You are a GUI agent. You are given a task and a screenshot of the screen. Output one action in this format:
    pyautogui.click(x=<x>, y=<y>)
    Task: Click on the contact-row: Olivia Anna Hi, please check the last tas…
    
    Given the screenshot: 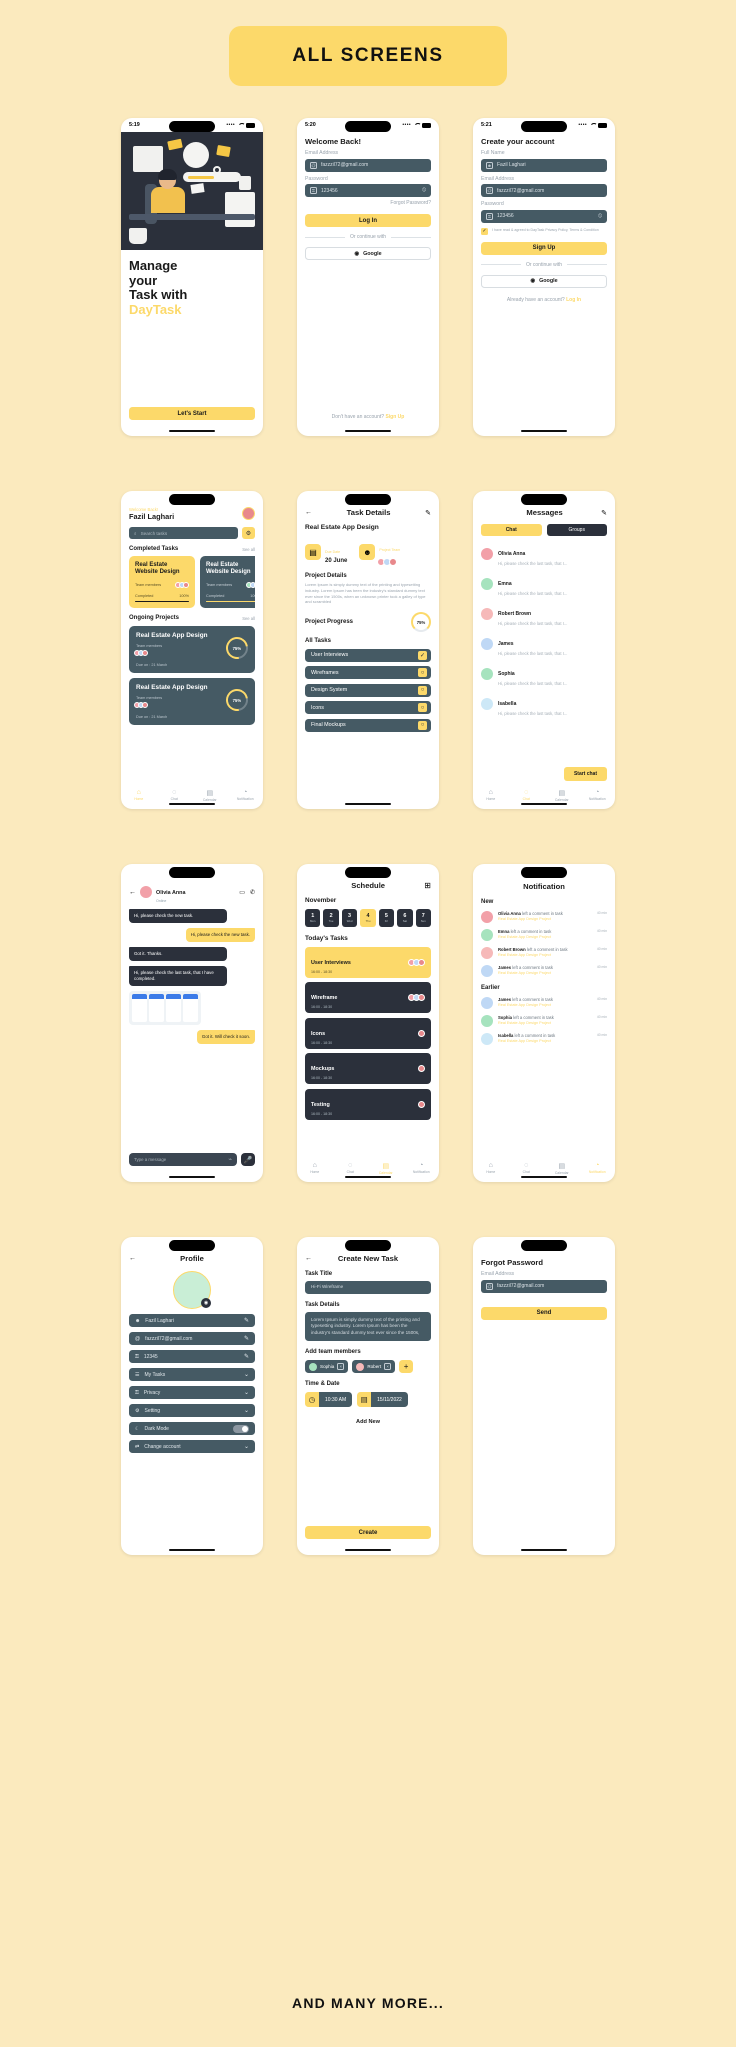 What is the action you would take?
    pyautogui.click(x=544, y=554)
    